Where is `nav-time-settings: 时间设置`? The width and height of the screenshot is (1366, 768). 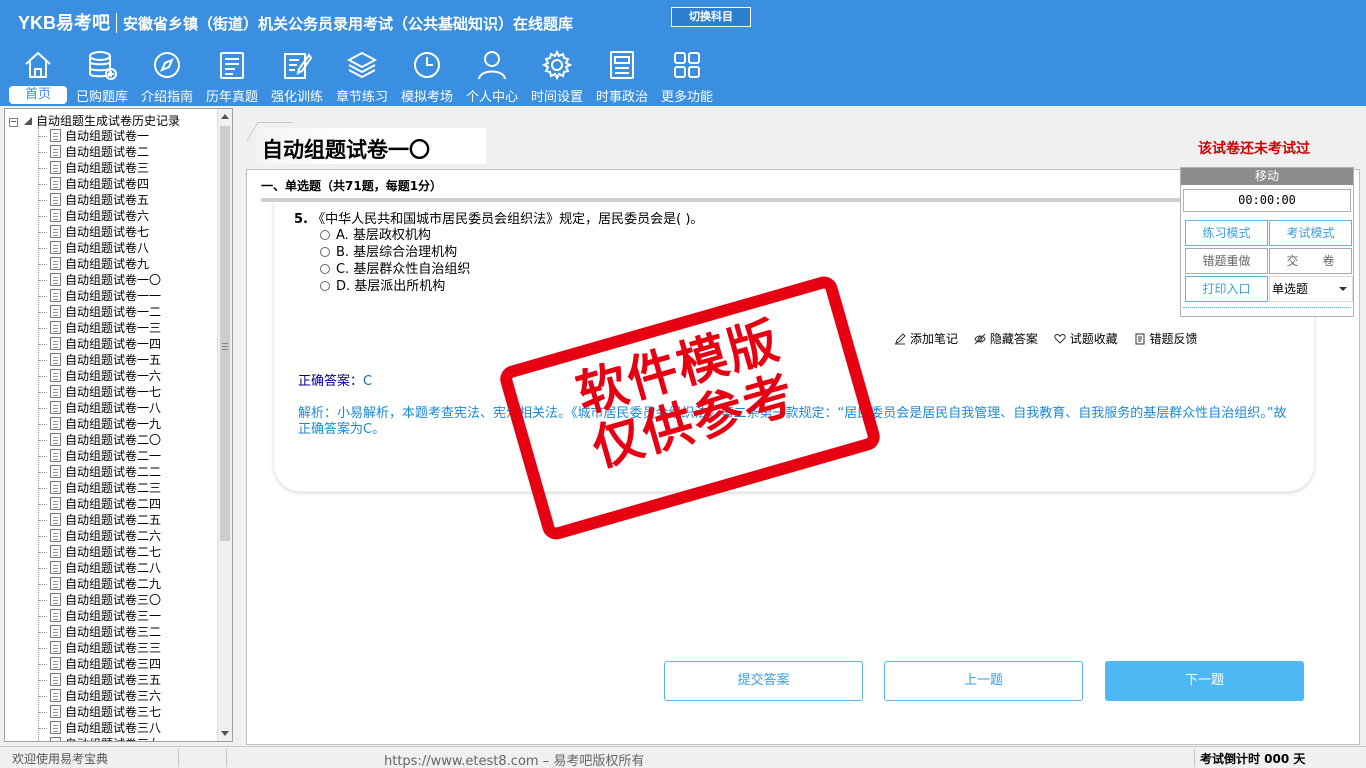
nav-time-settings: 时间设置 is located at coordinates (557, 75).